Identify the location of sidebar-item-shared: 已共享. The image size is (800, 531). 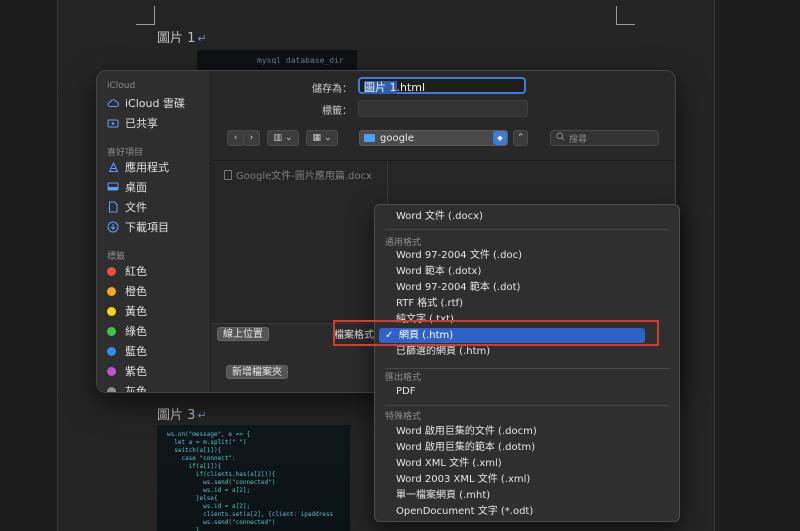
(132, 123).